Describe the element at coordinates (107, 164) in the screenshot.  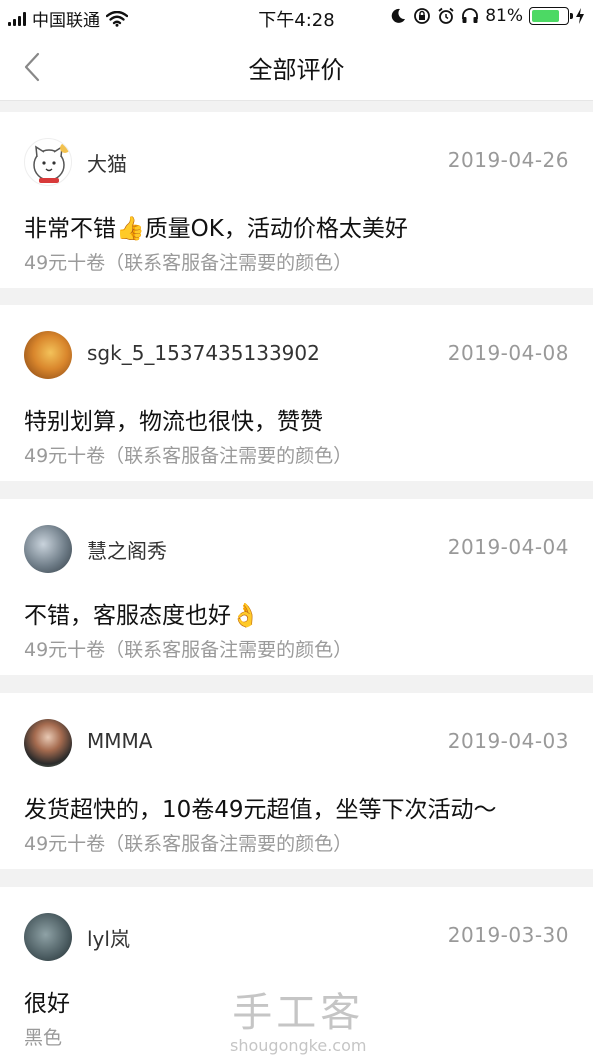
I see `username: 大猫` at that location.